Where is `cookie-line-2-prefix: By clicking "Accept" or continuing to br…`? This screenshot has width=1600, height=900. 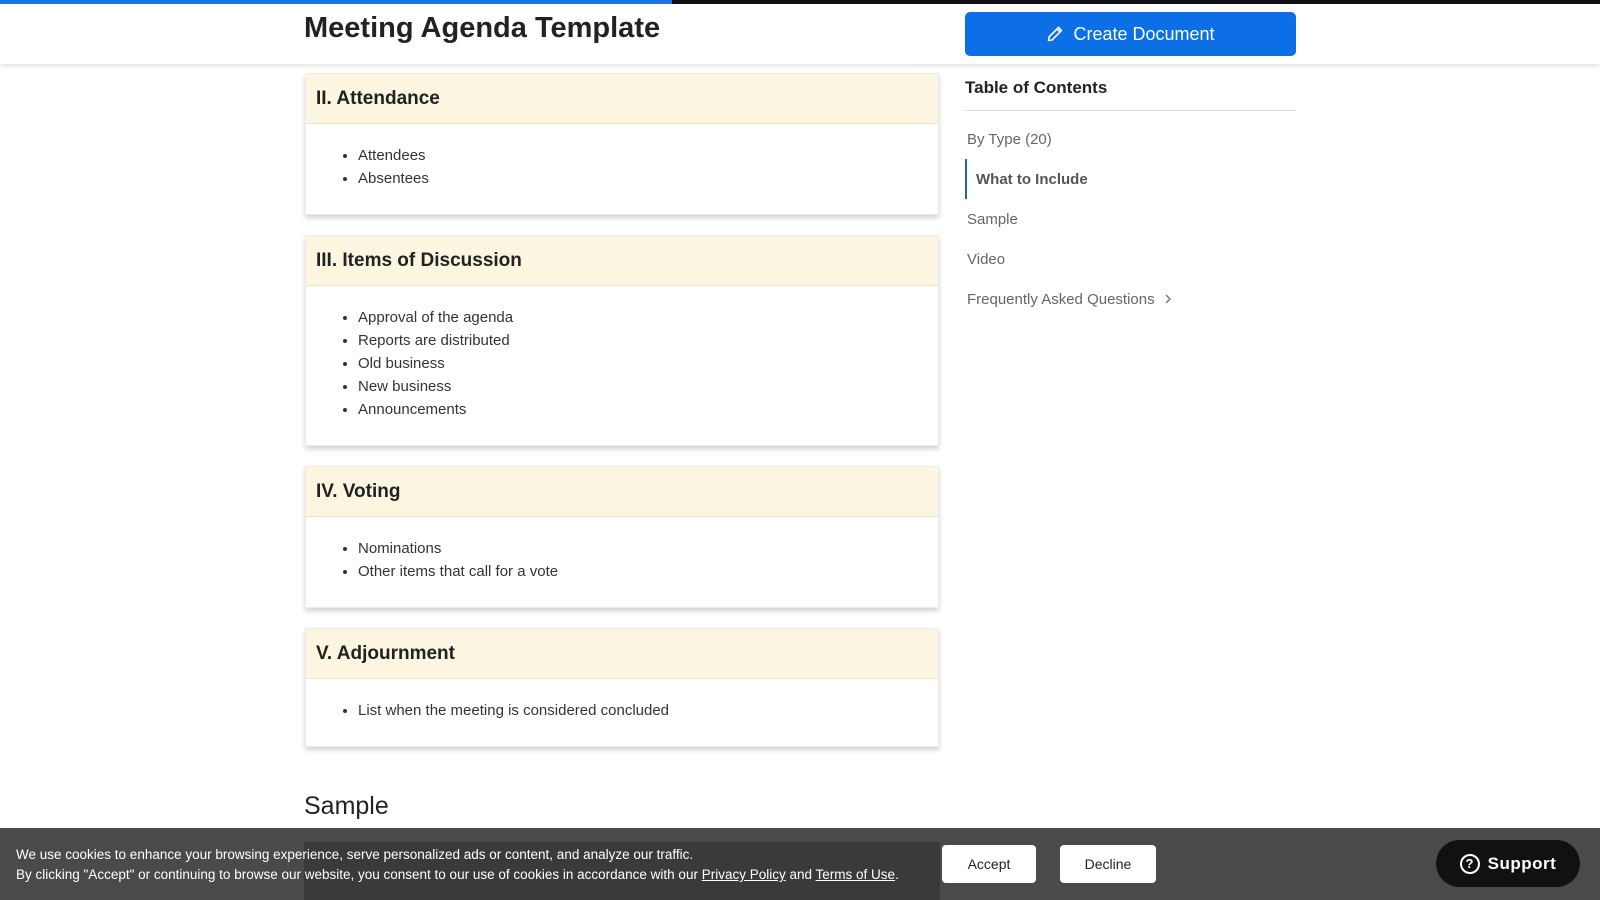
cookie-line-2-prefix: By clicking "Accept" or continuing to br… is located at coordinates (359, 874).